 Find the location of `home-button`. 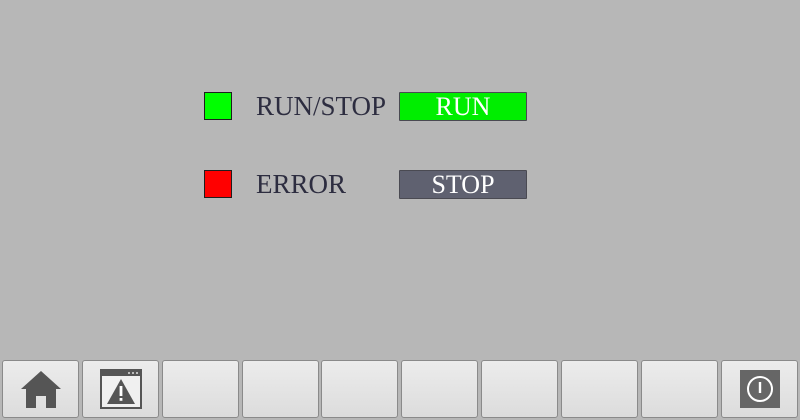

home-button is located at coordinates (40, 389).